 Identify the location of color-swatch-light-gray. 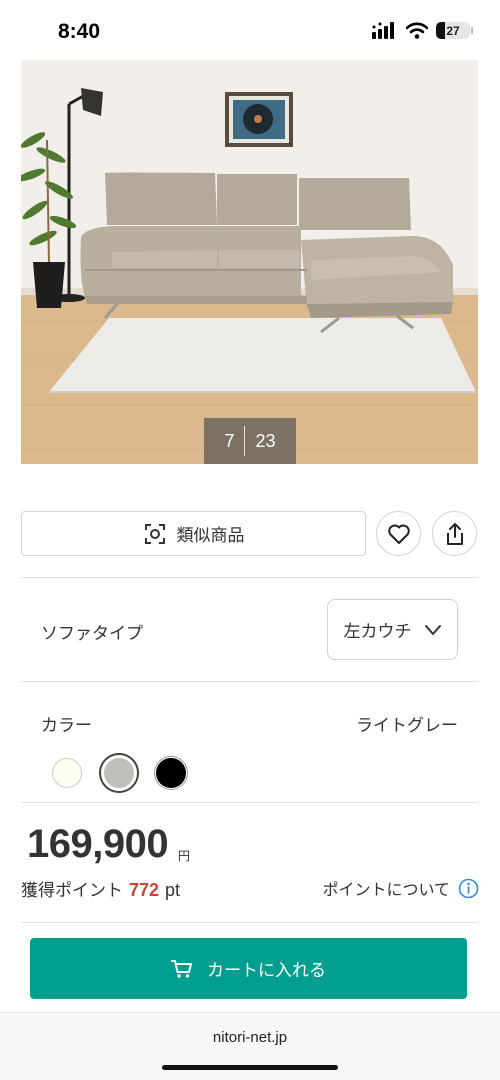
(119, 773).